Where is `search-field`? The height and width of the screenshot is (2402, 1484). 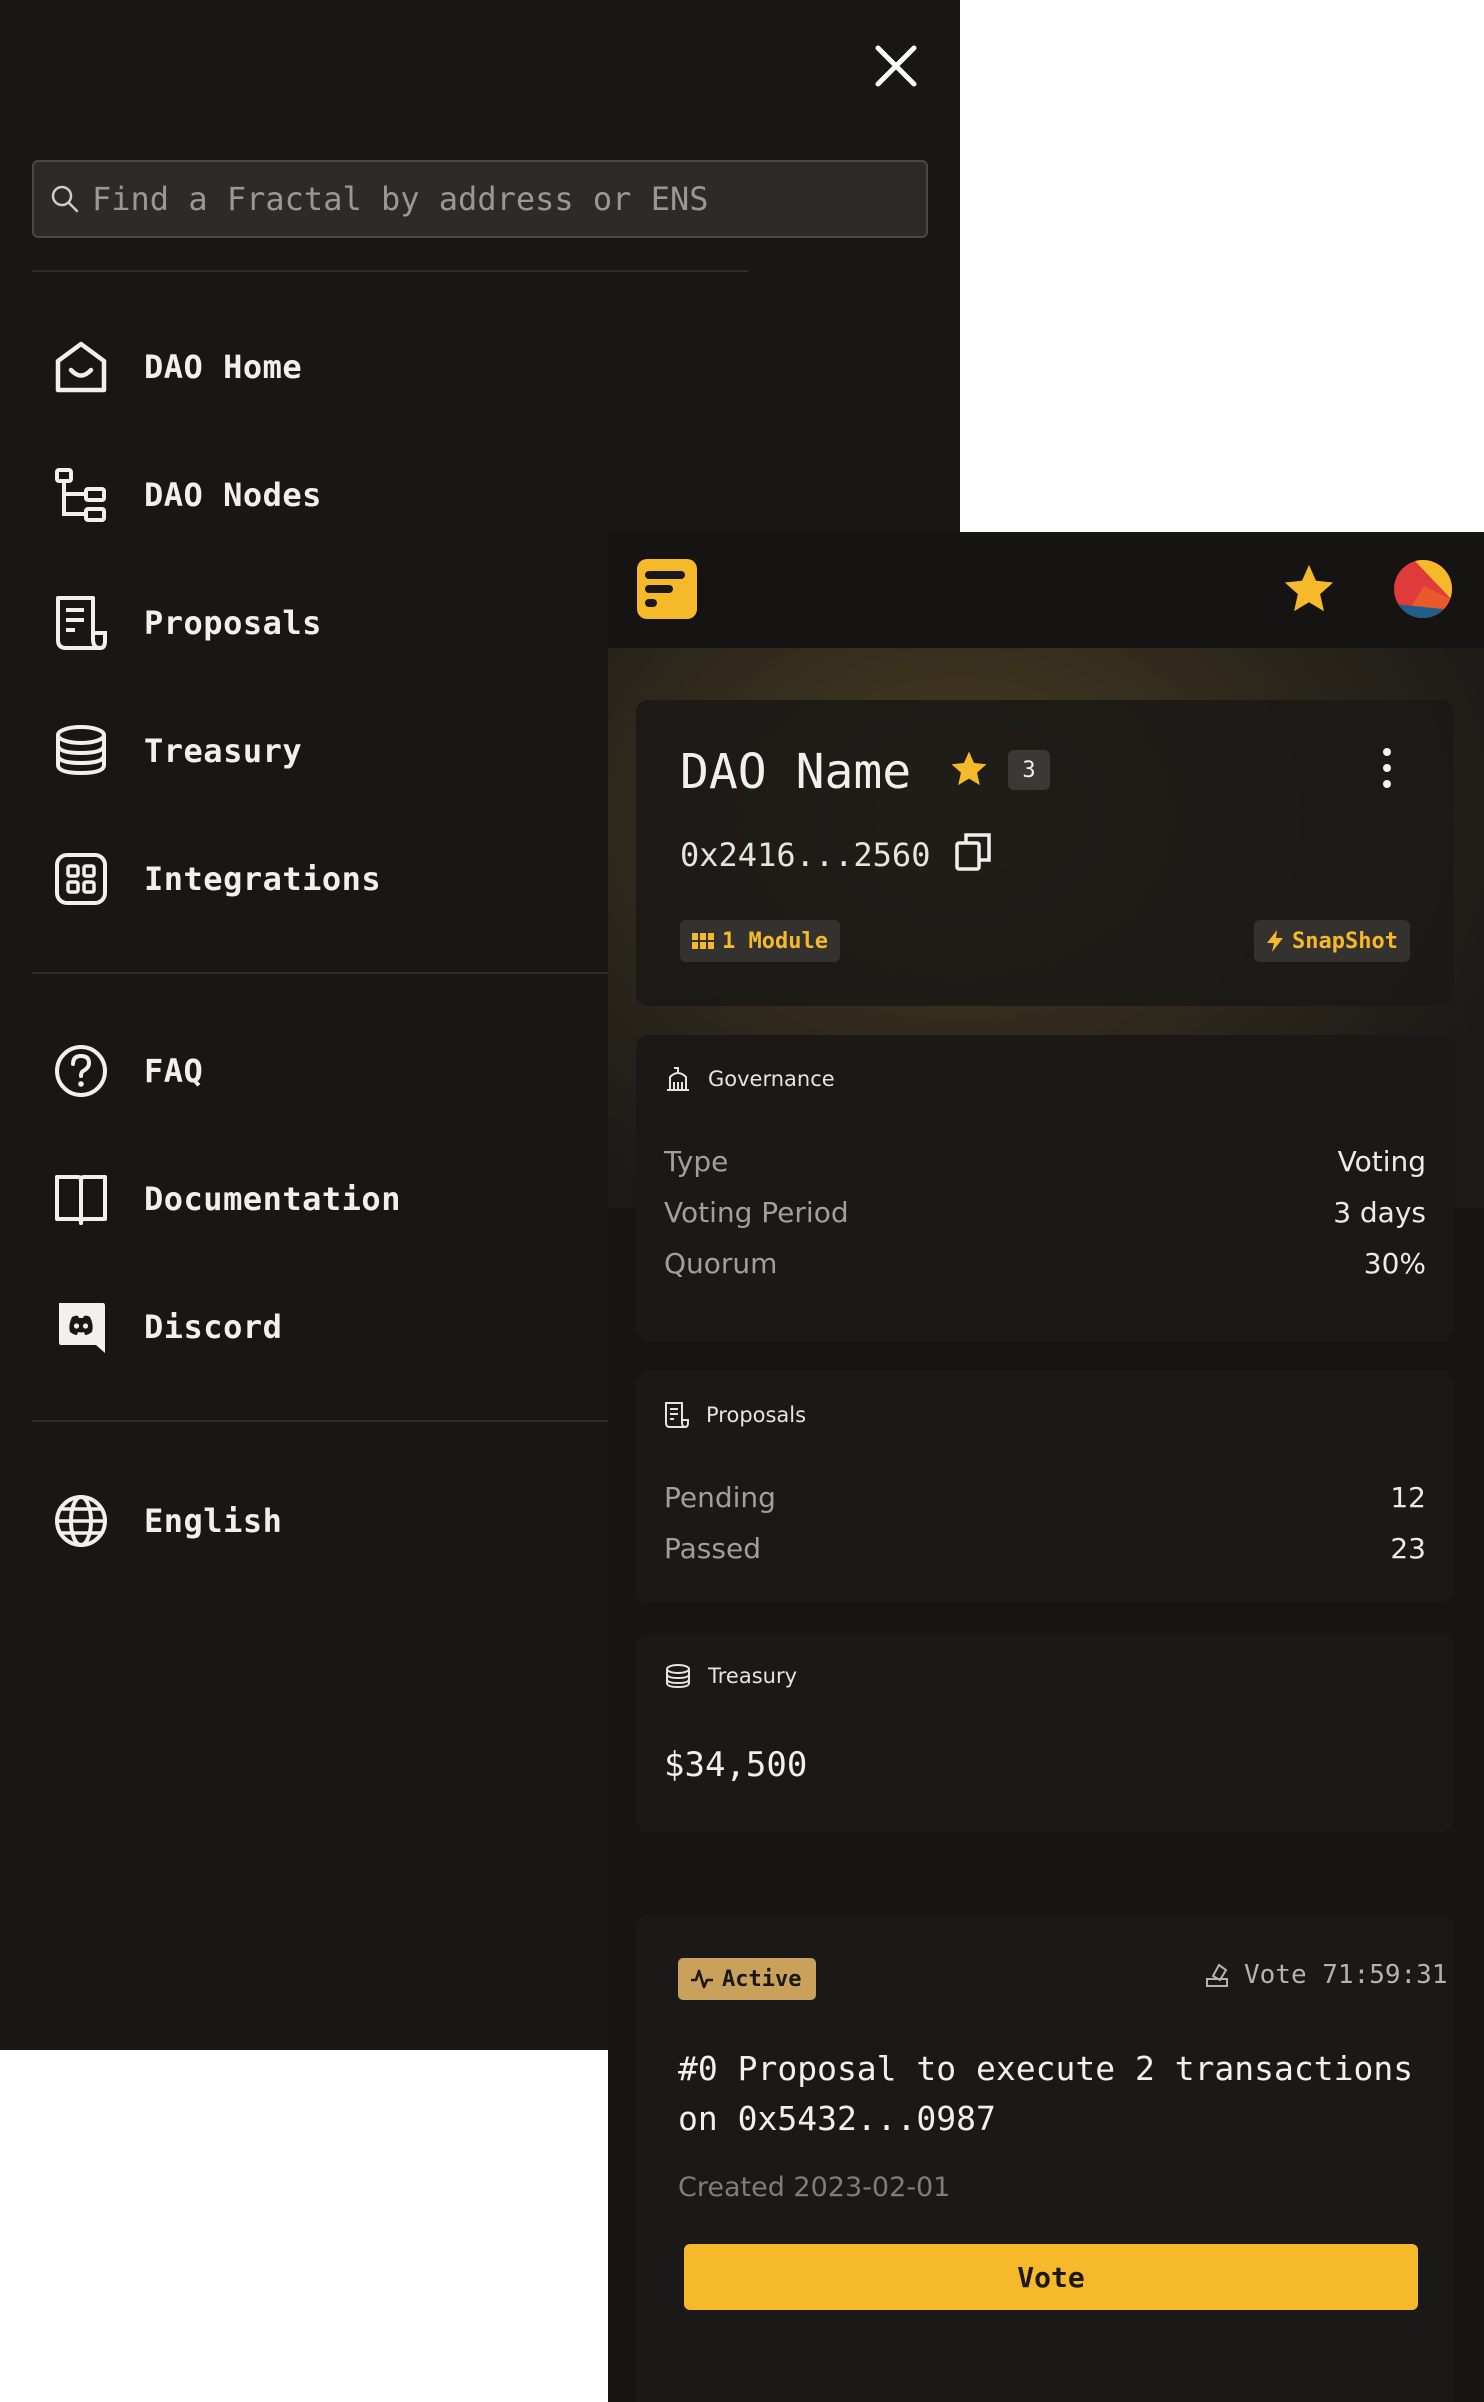 search-field is located at coordinates (480, 199).